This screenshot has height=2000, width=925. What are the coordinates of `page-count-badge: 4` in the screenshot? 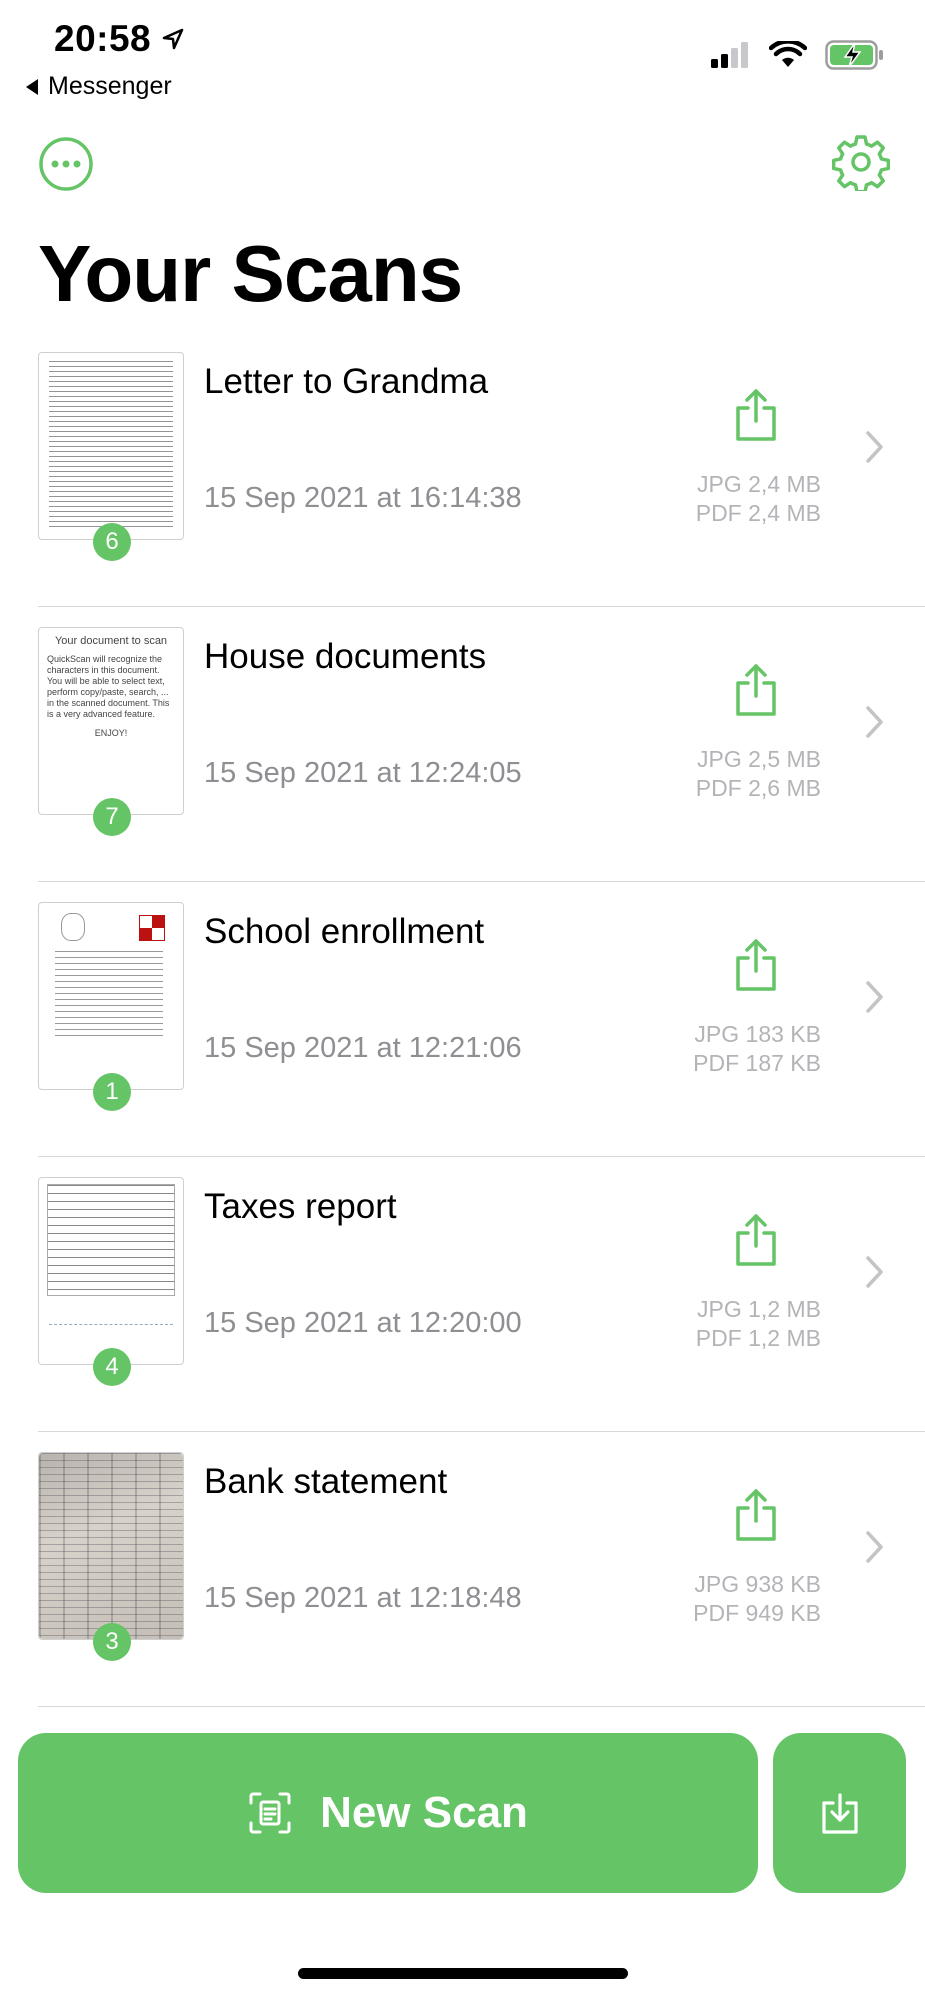 It's located at (112, 1367).